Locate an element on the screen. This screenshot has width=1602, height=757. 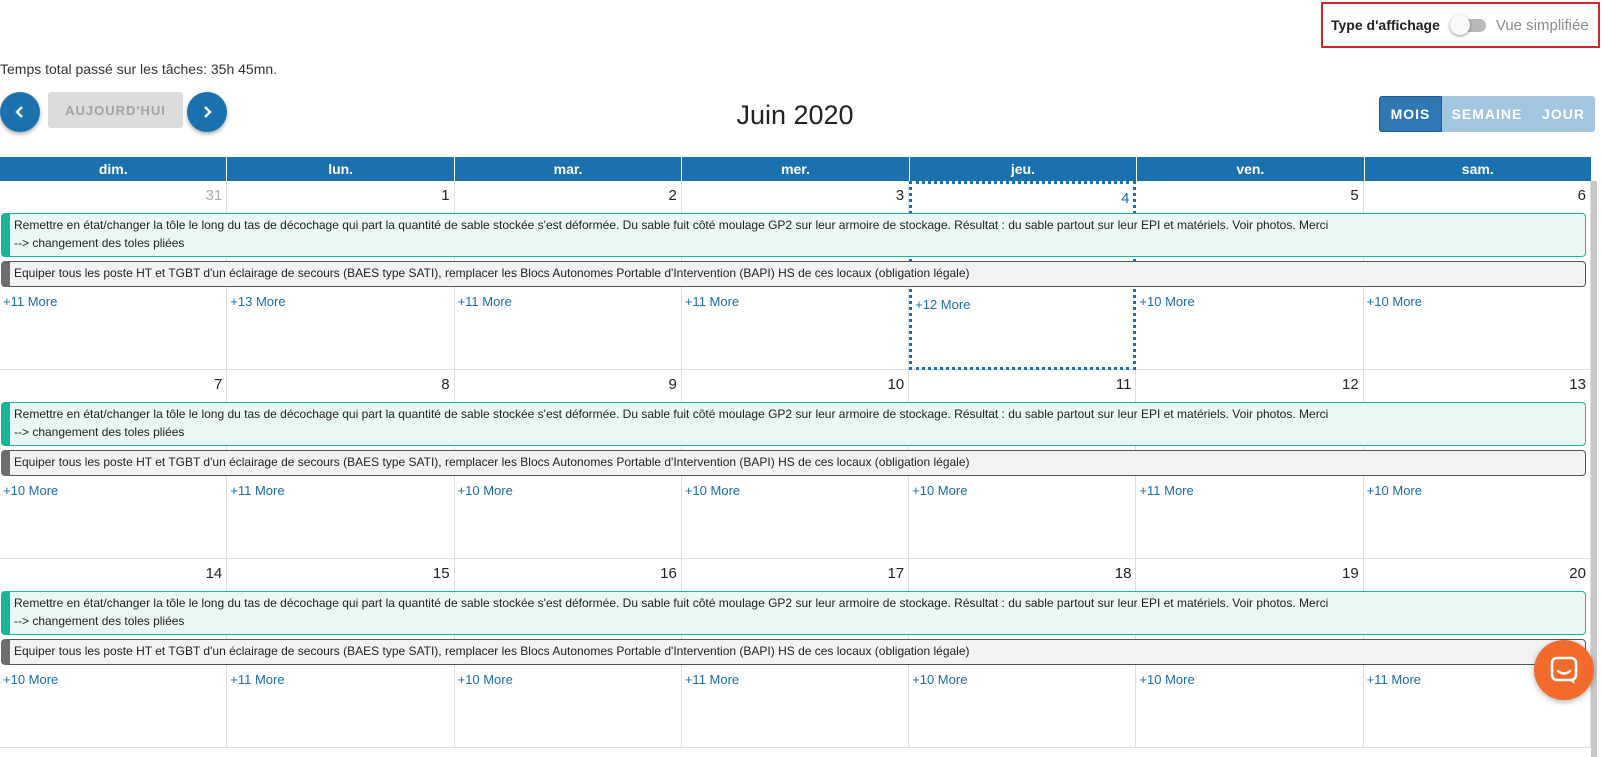
day-number: 4 is located at coordinates (1125, 198).